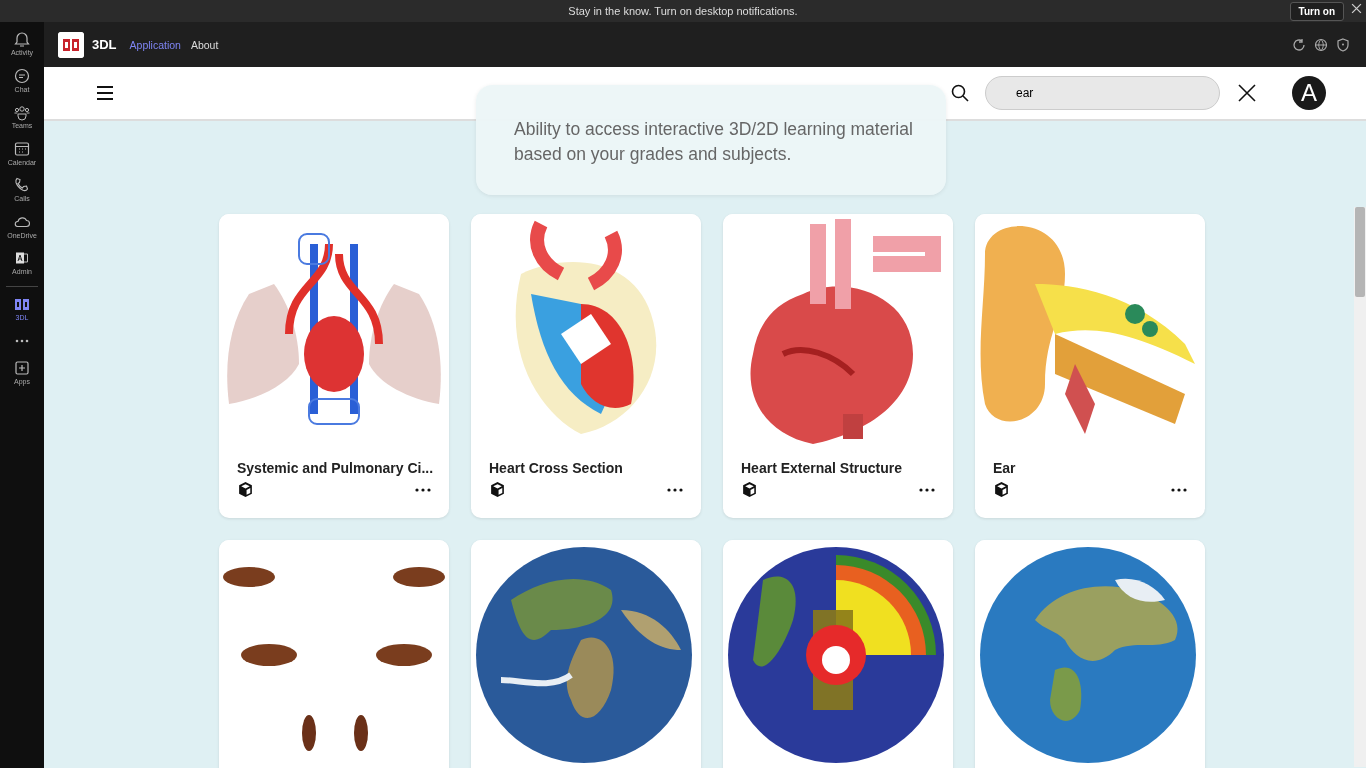  Describe the element at coordinates (1321, 44) in the screenshot. I see `globe-icon` at that location.